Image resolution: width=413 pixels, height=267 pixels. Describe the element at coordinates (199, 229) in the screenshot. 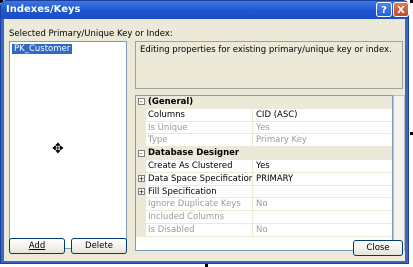

I see `property-name: Is Disabled` at that location.